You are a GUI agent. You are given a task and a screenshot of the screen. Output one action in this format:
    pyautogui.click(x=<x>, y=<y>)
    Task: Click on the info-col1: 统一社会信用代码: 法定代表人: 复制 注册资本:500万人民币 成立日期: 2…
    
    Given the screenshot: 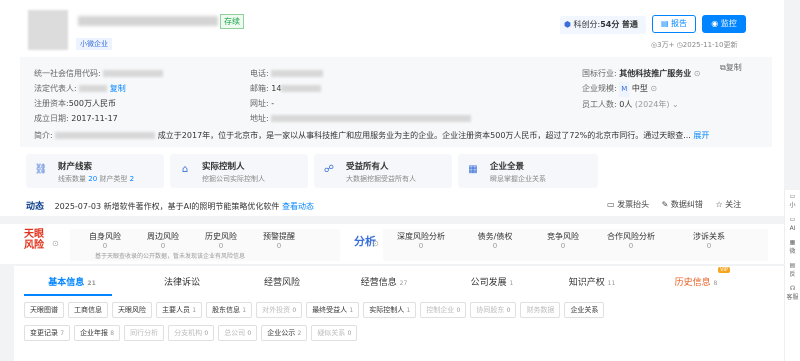 What is the action you would take?
    pyautogui.click(x=99, y=96)
    